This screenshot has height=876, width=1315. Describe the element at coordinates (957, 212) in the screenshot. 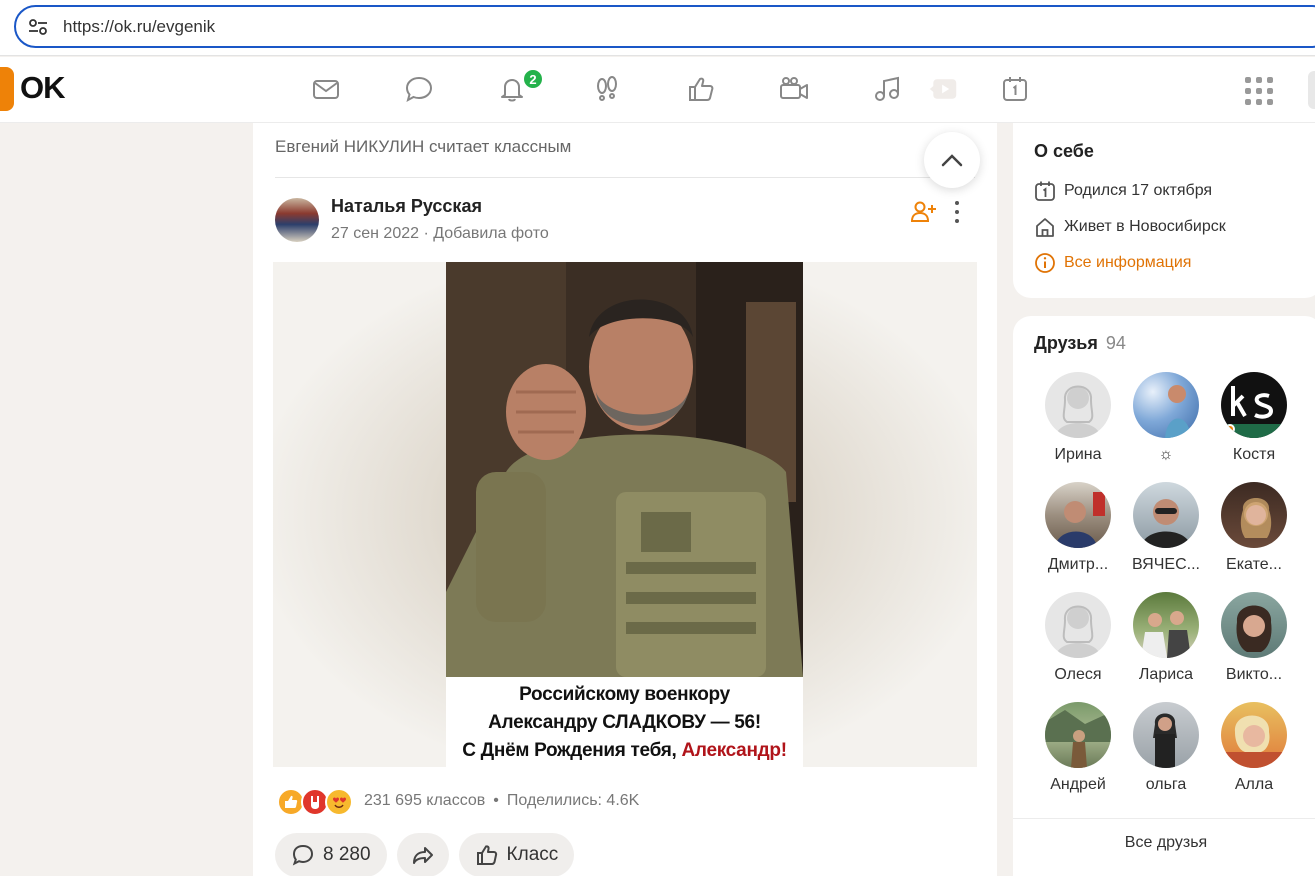

I see `more-options-icon` at that location.